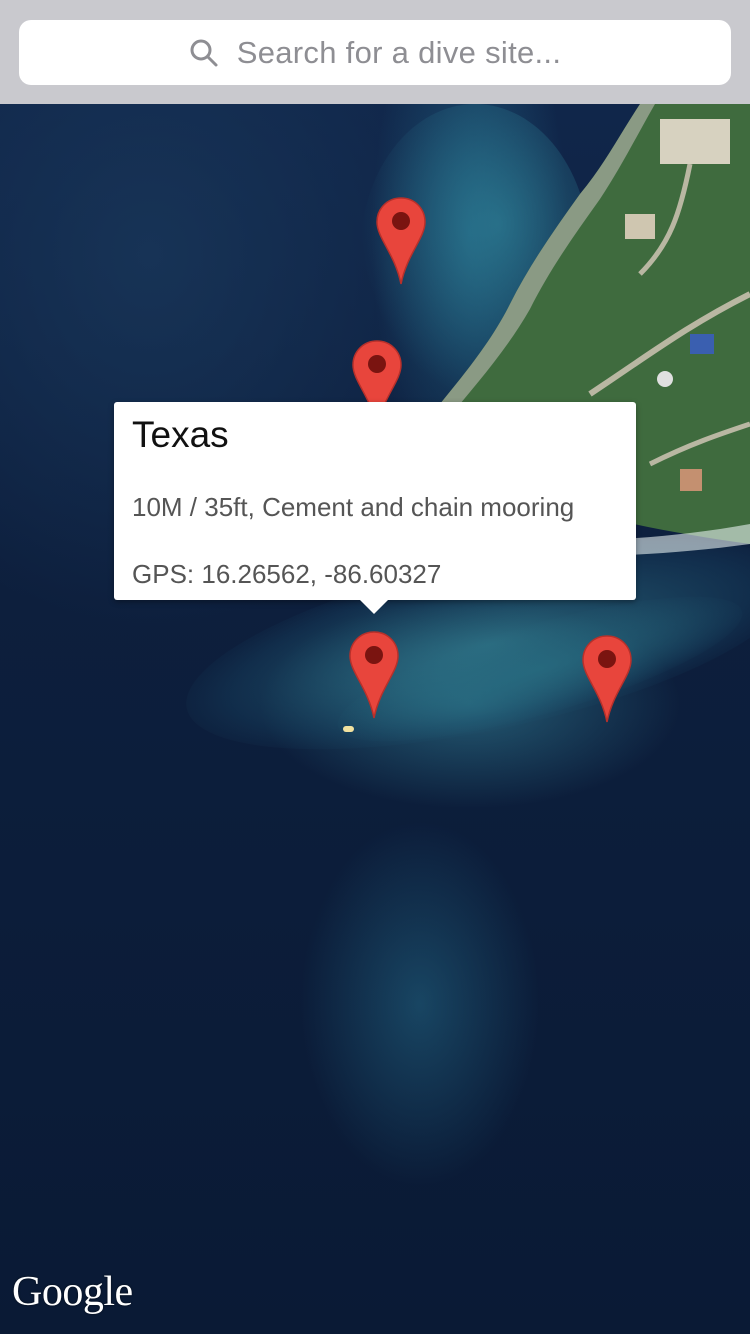 The height and width of the screenshot is (1334, 750). Describe the element at coordinates (353, 507) in the screenshot. I see `dive-site-details: 10M / 35ft, Cement and chain mooring` at that location.